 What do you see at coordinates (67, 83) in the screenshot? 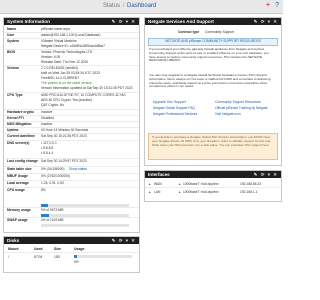
I see `sysinfo-value: The system is on the latest version.` at bounding box center [67, 83].